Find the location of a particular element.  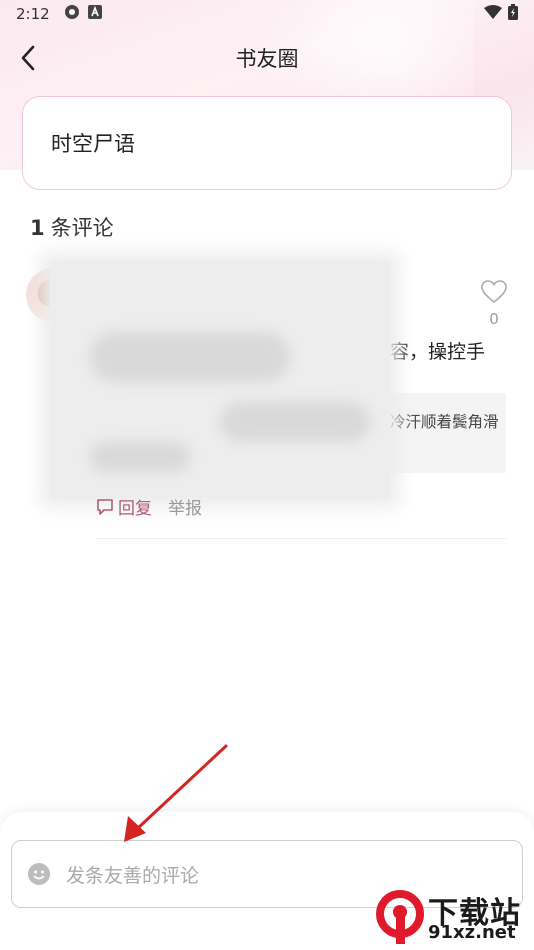

status-time: 2:12 is located at coordinates (33, 14).